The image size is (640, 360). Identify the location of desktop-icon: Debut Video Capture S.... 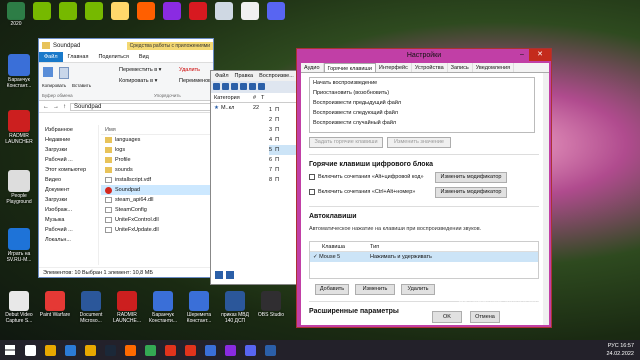
(19, 307).